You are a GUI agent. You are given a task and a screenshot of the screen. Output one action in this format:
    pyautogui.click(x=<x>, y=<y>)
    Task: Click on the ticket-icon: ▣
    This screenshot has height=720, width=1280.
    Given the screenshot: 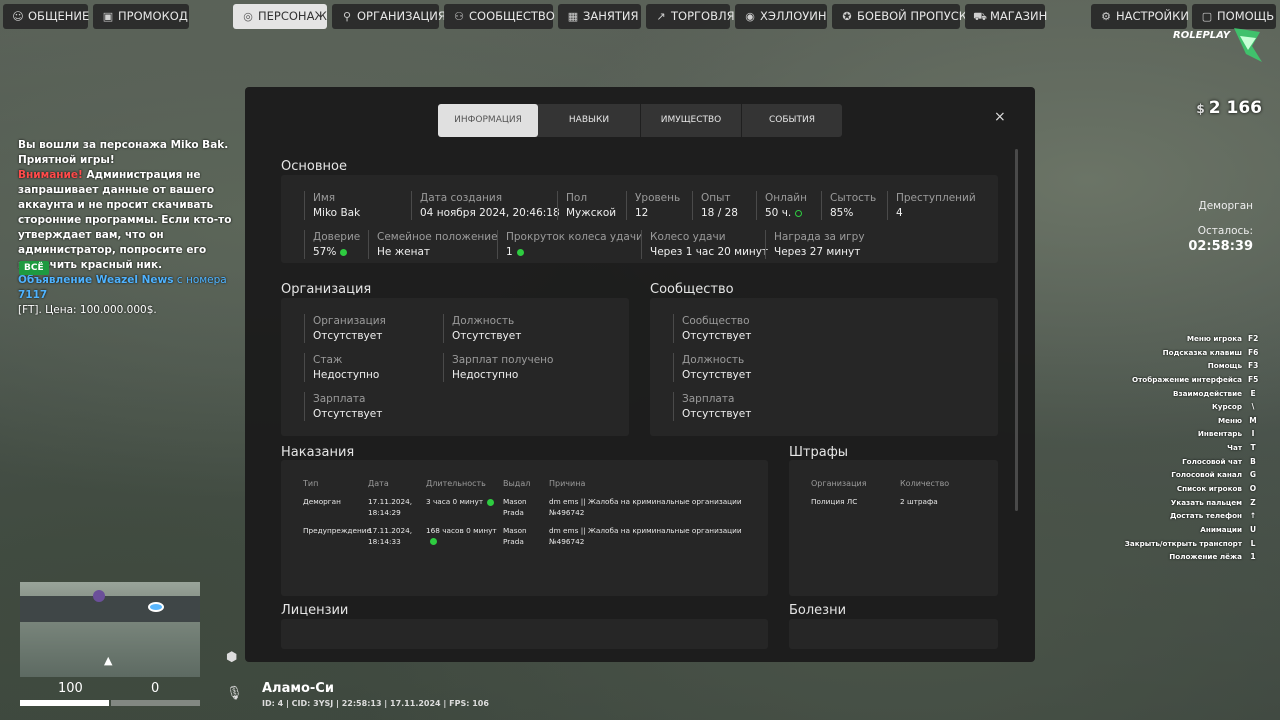 What is the action you would take?
    pyautogui.click(x=108, y=16)
    